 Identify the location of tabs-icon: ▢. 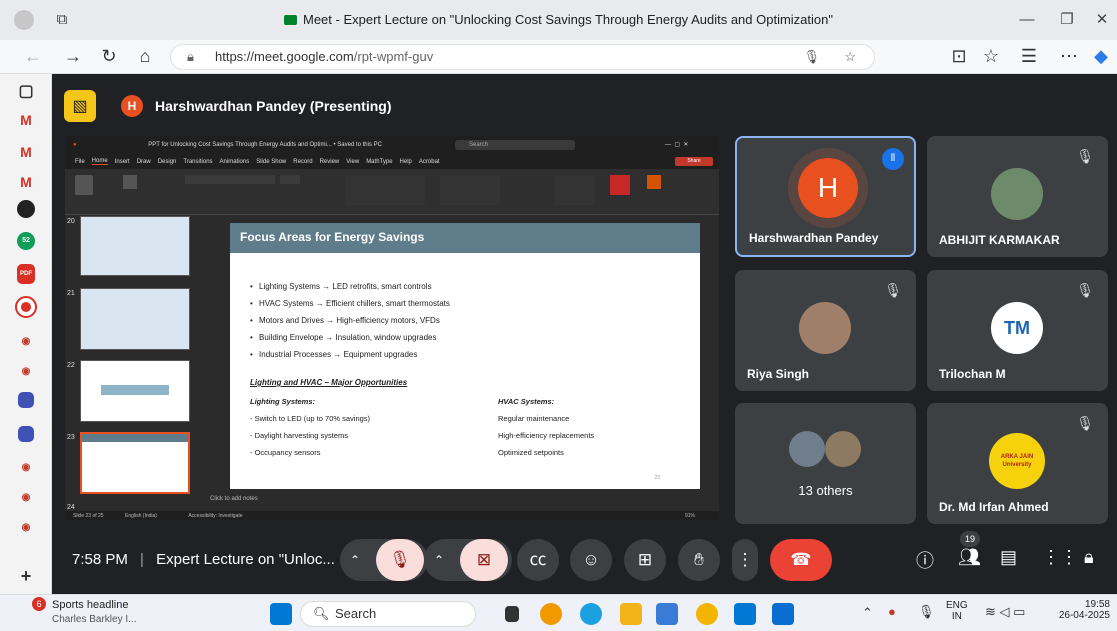
(26, 92).